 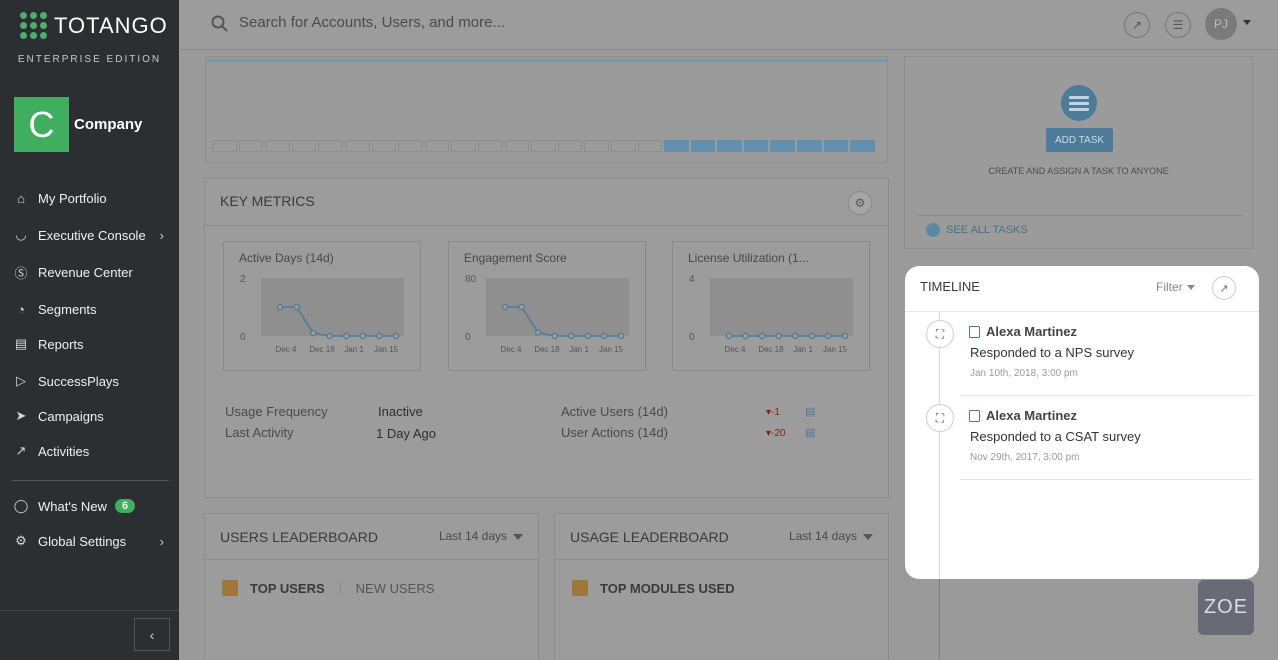 What do you see at coordinates (1106, 479) in the screenshot?
I see `timeline-event-divider` at bounding box center [1106, 479].